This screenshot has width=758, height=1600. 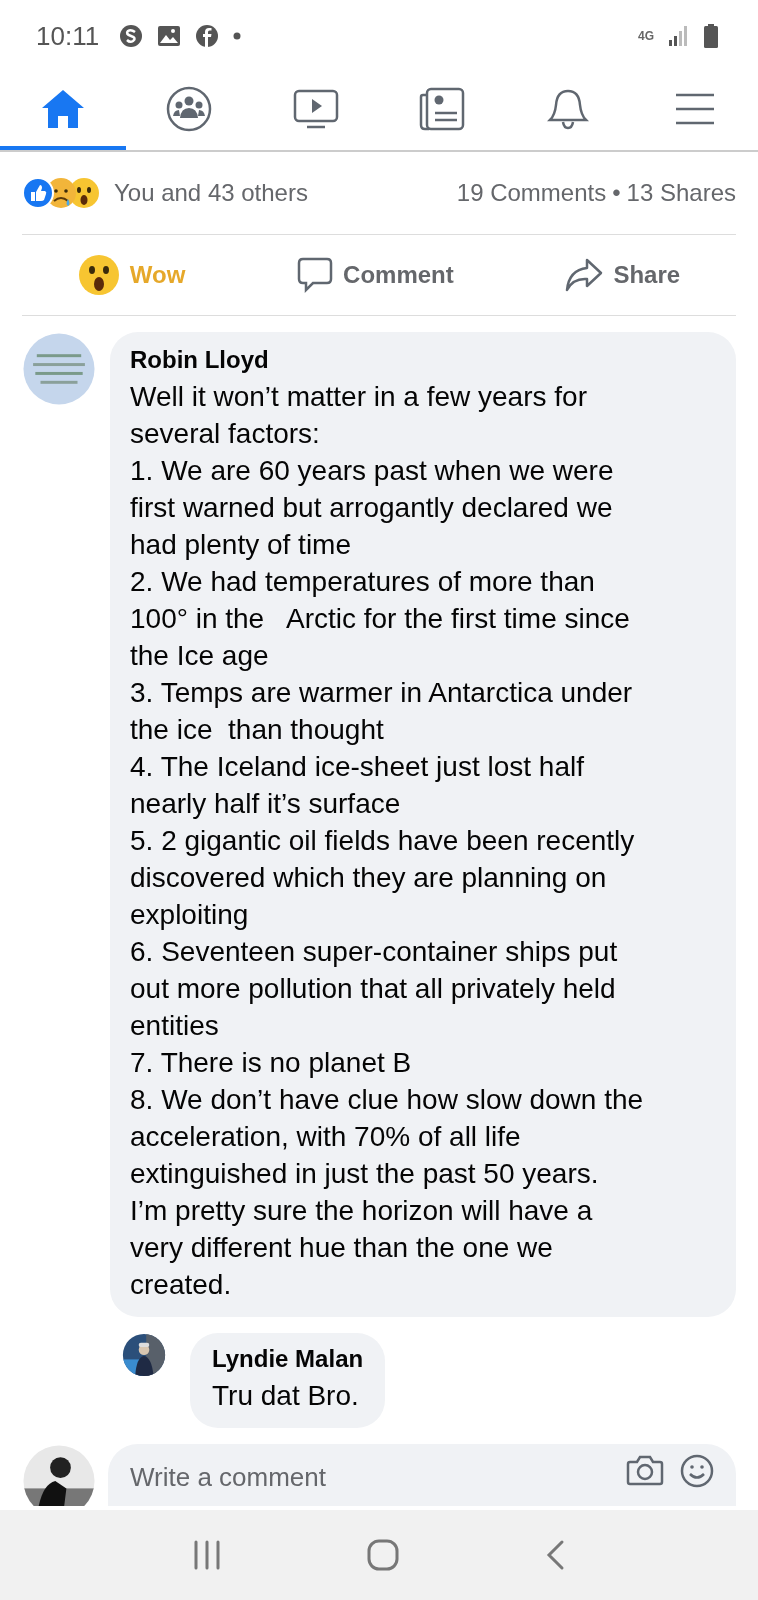 What do you see at coordinates (584, 275) in the screenshot?
I see `share-arrow-icon` at bounding box center [584, 275].